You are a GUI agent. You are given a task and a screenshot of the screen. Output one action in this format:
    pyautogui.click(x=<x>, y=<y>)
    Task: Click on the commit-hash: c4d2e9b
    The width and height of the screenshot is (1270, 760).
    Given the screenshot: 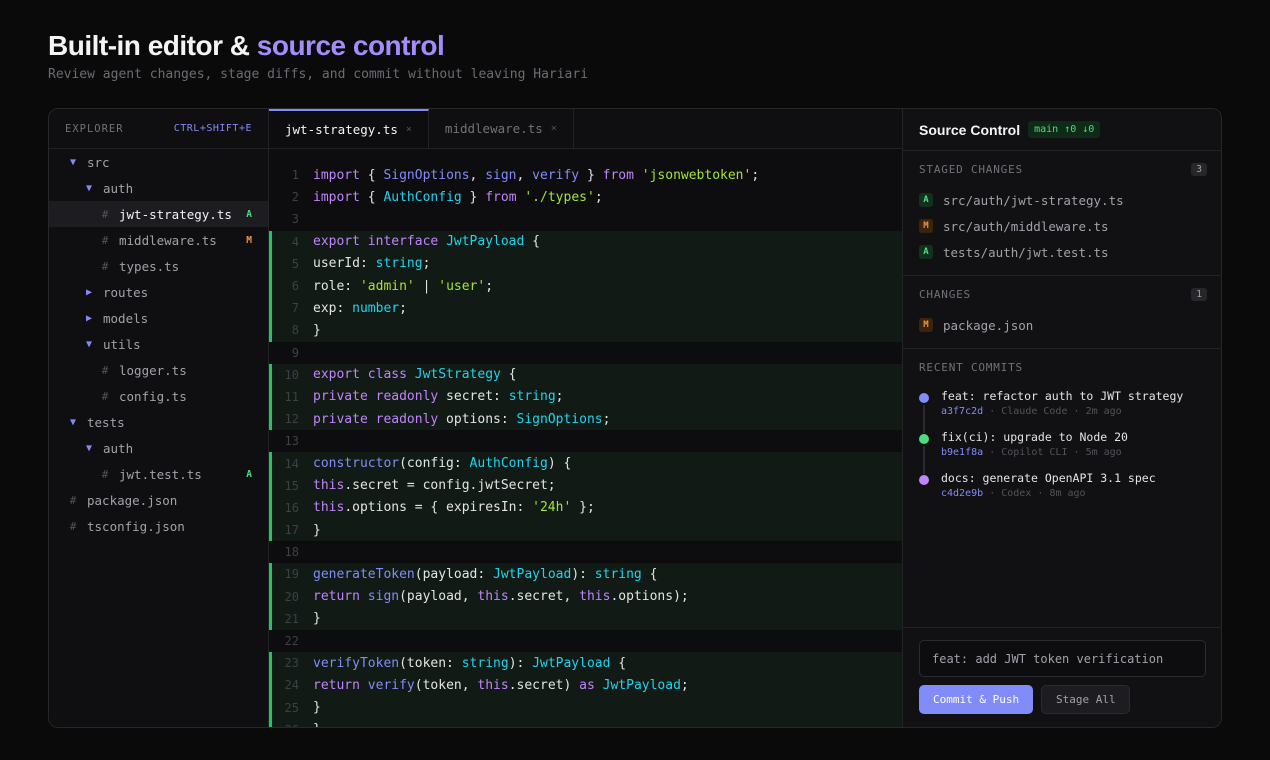 What is the action you would take?
    pyautogui.click(x=962, y=493)
    